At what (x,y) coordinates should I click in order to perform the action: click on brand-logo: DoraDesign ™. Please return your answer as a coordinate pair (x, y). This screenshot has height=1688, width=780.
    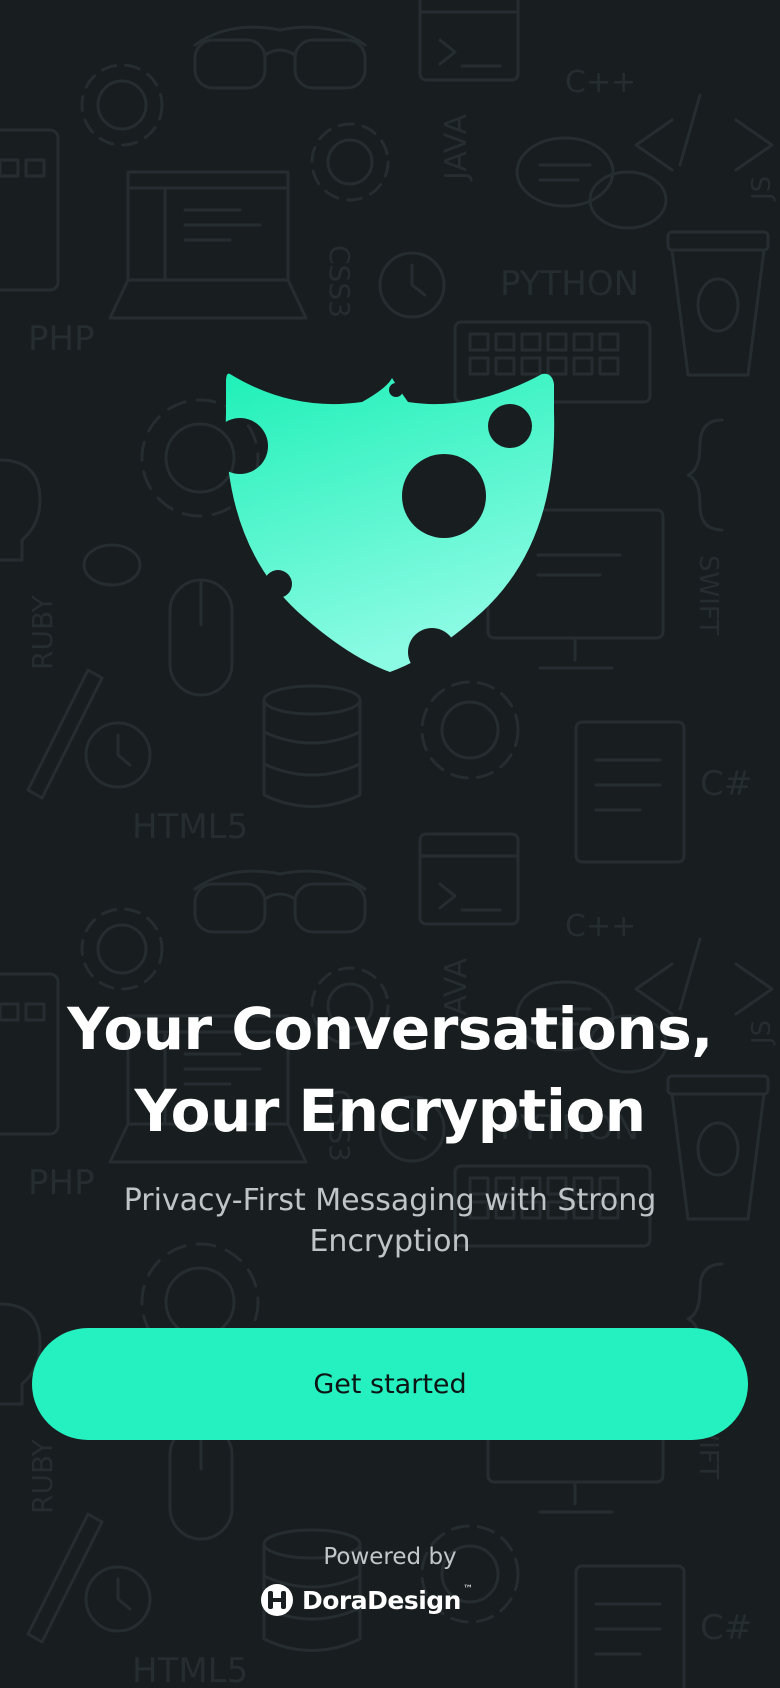
    Looking at the image, I should click on (366, 1600).